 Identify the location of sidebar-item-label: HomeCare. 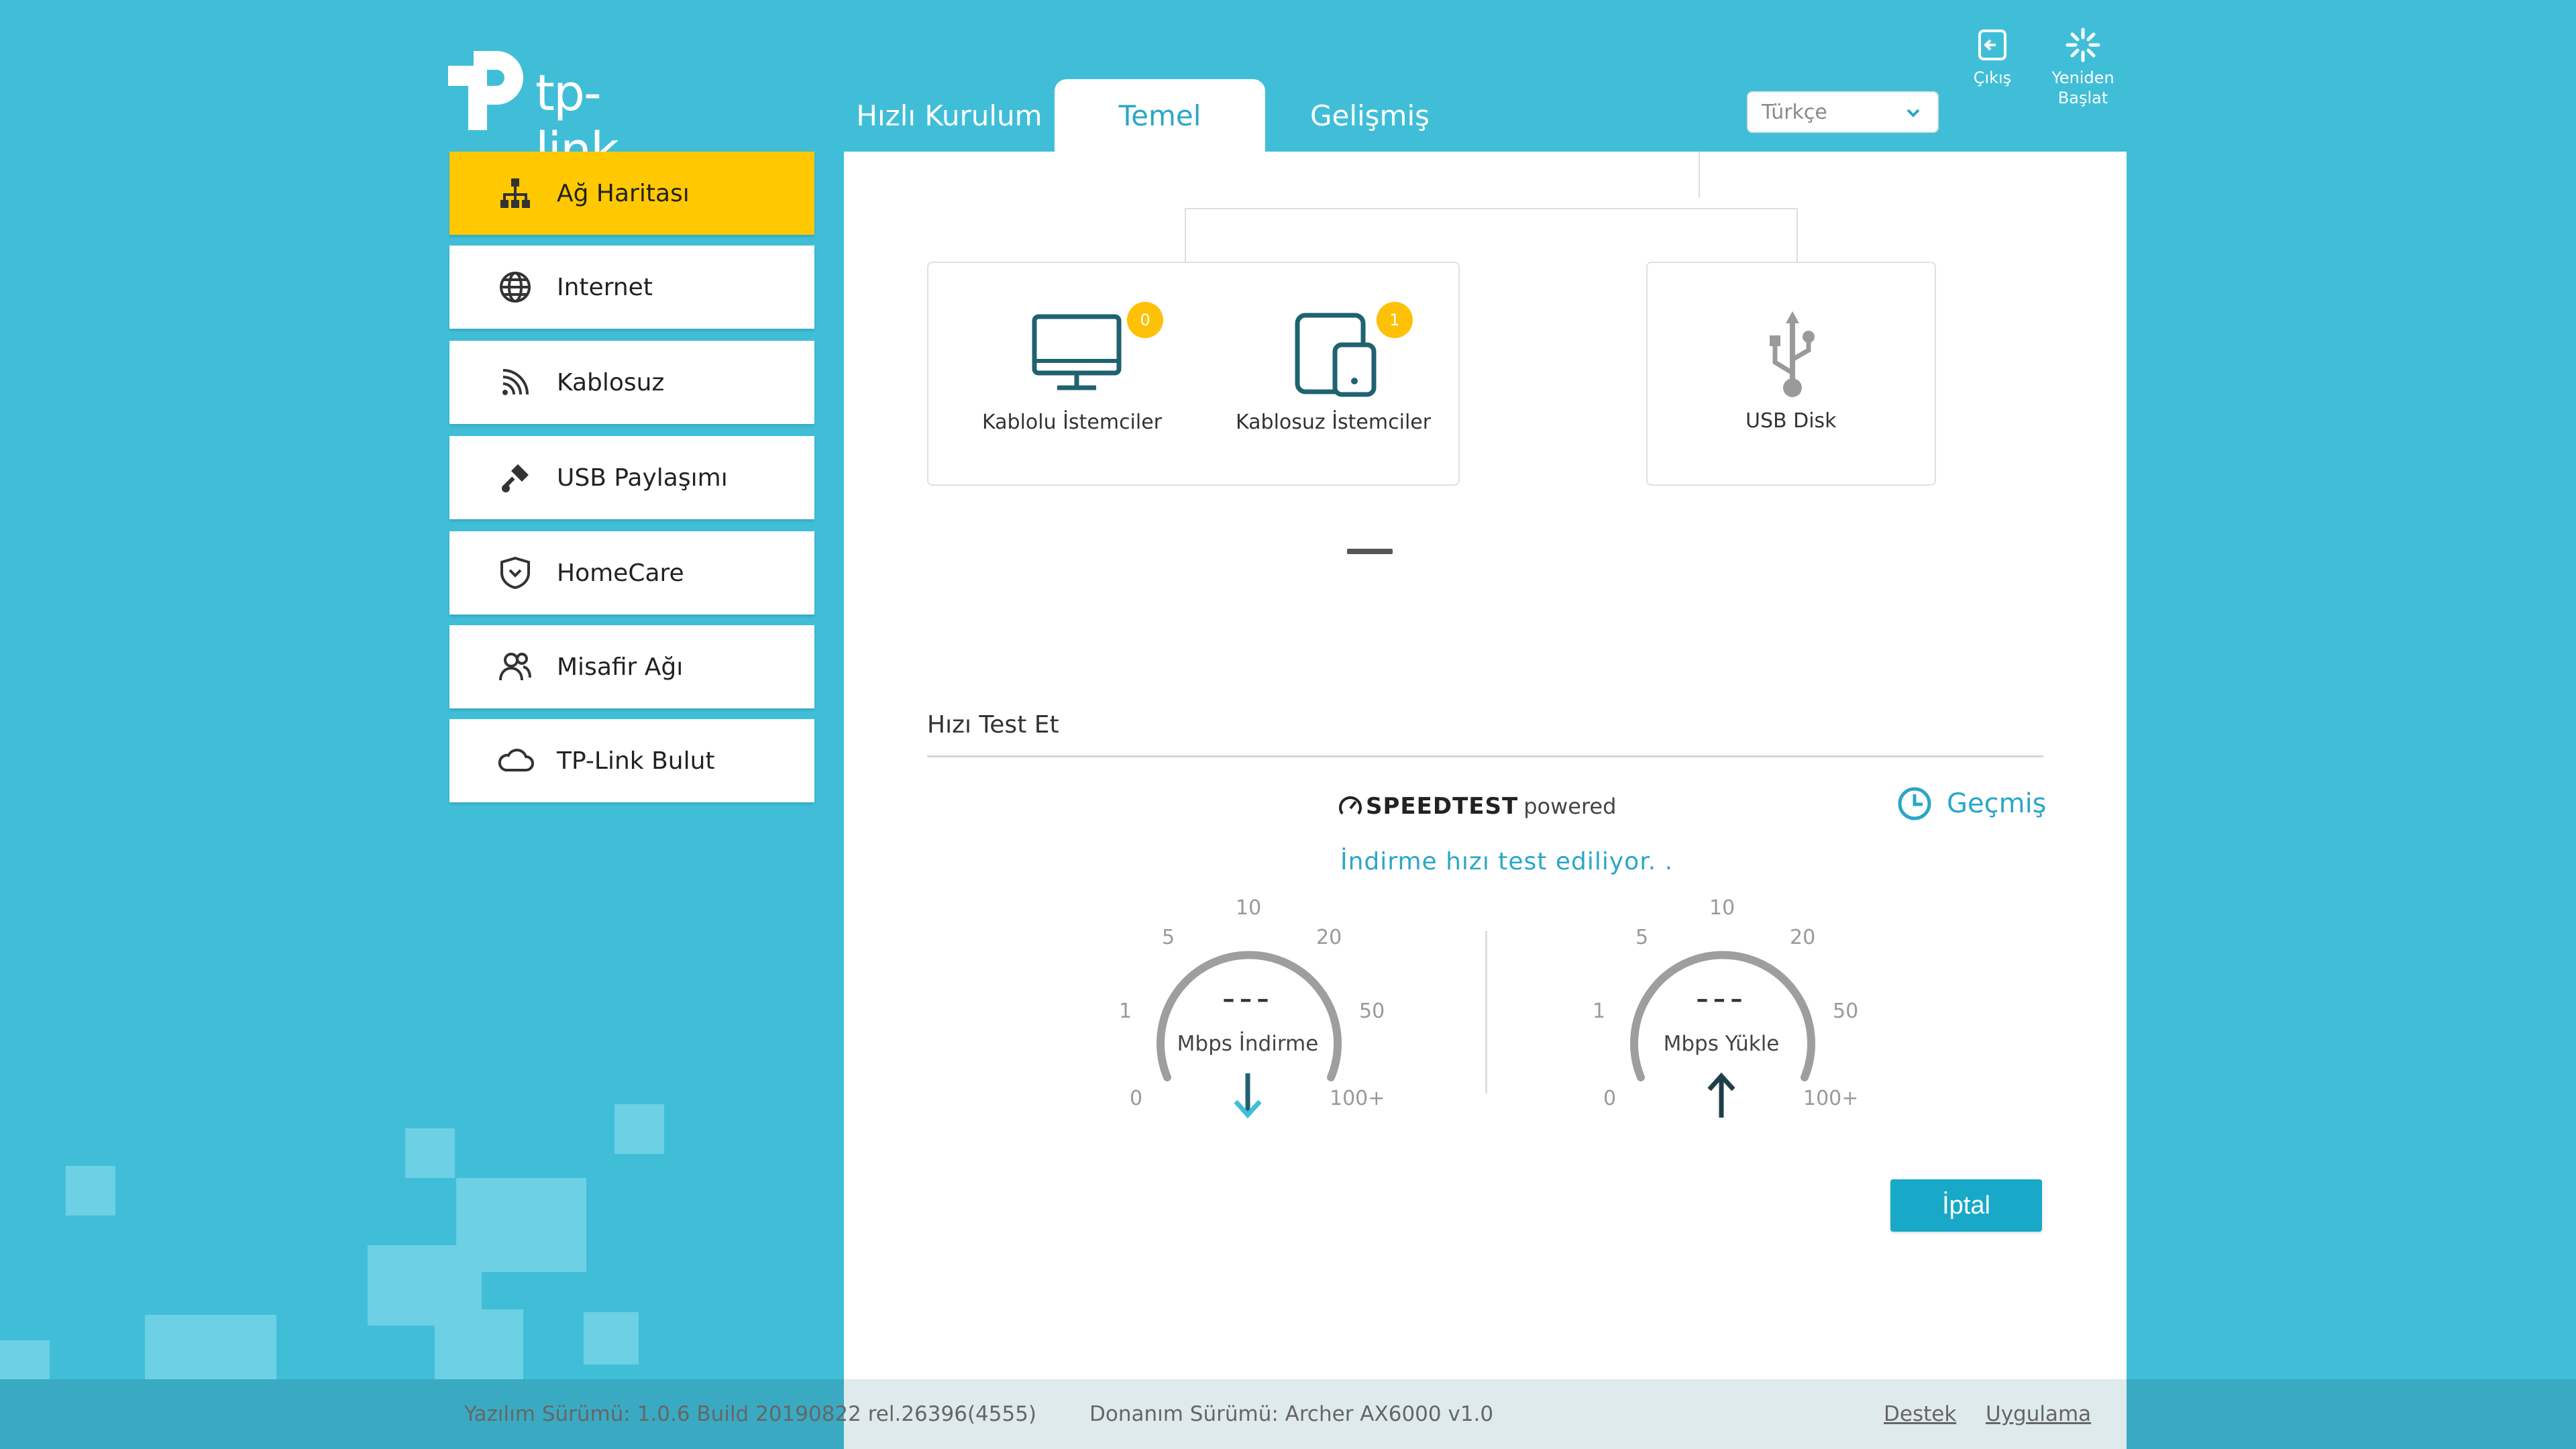
(620, 573).